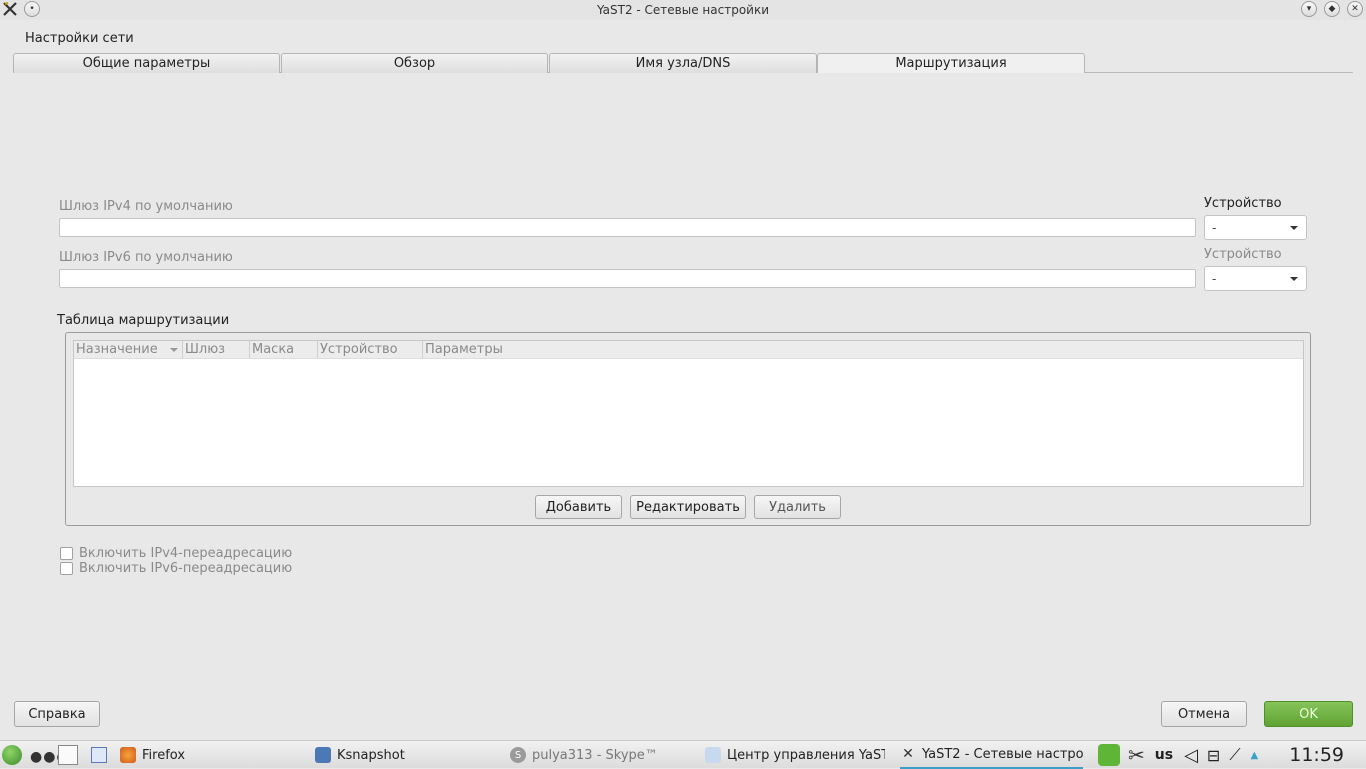 This screenshot has width=1366, height=769. What do you see at coordinates (1255, 755) in the screenshot?
I see `tray-expand-icon: ▲` at bounding box center [1255, 755].